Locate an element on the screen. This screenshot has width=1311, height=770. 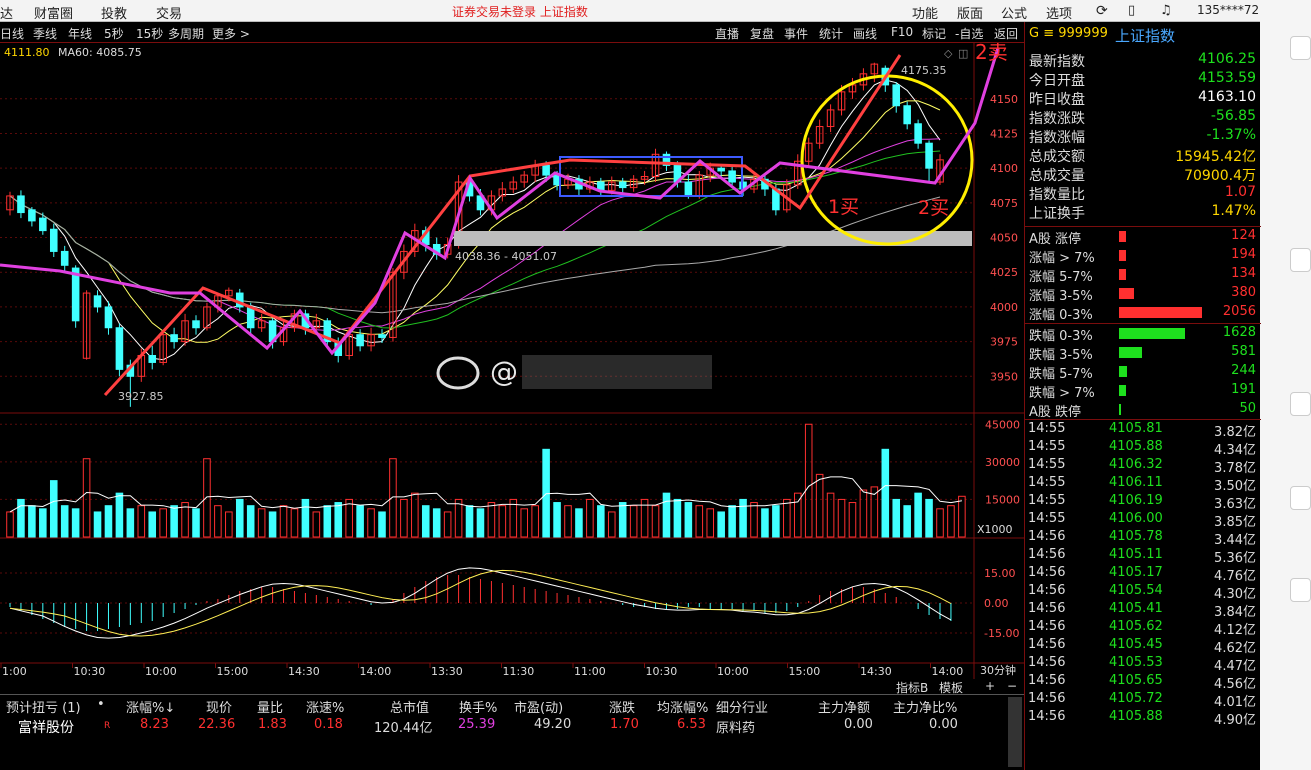
tick-row: 14:55 4106.19 3.63亿 is located at coordinates (1143, 502).